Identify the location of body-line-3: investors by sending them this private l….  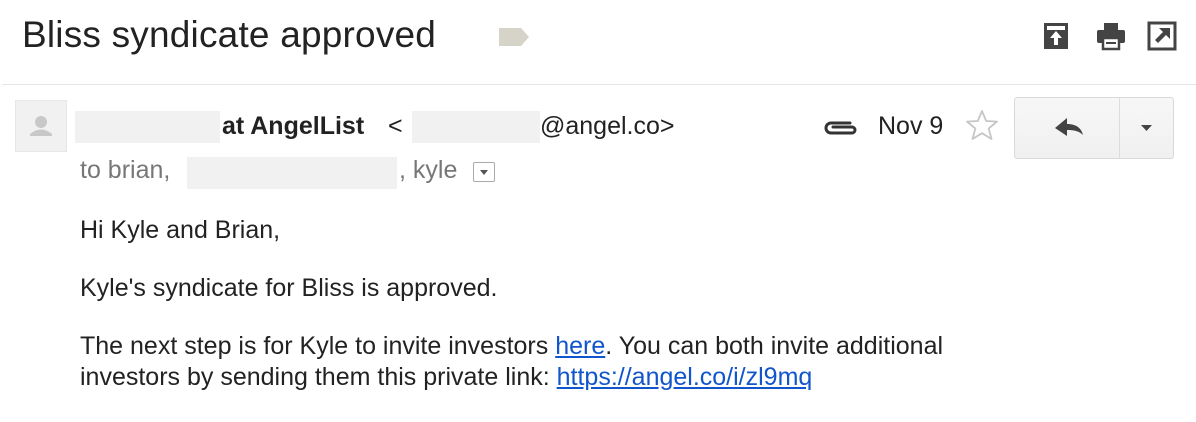
(446, 377).